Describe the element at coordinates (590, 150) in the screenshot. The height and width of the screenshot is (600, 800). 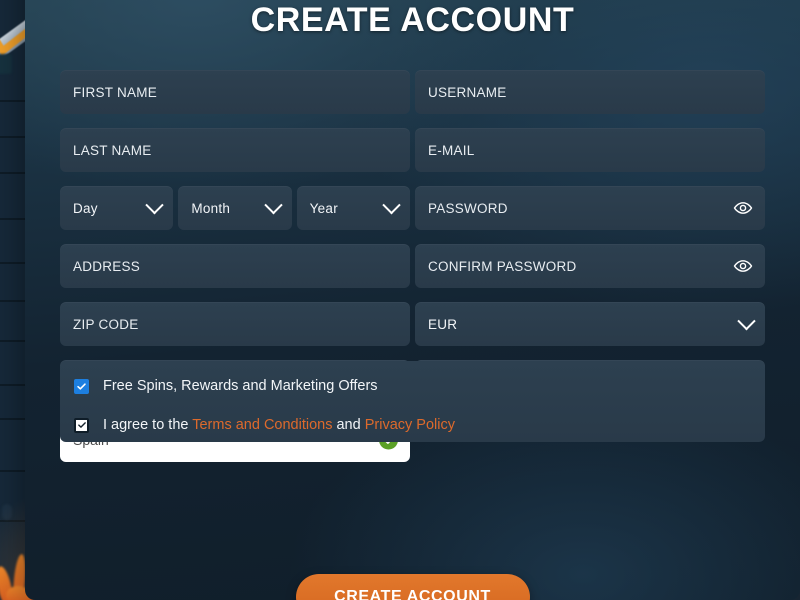
I see `email-field: E-MAIL` at that location.